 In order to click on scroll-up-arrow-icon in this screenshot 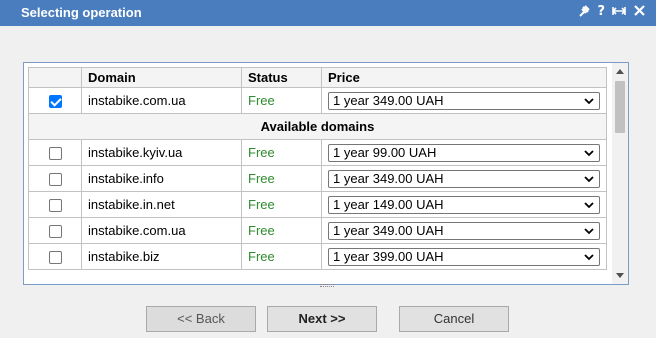, I will do `click(620, 71)`.